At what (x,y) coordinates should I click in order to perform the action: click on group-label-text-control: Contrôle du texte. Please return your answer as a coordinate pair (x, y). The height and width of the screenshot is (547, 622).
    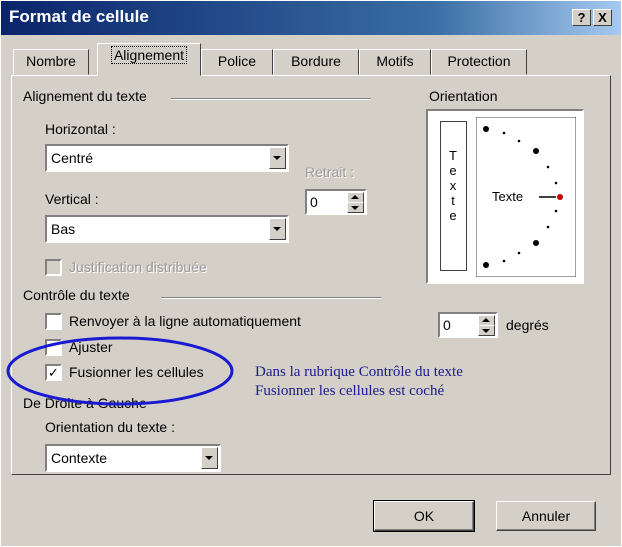
    Looking at the image, I should click on (76, 295).